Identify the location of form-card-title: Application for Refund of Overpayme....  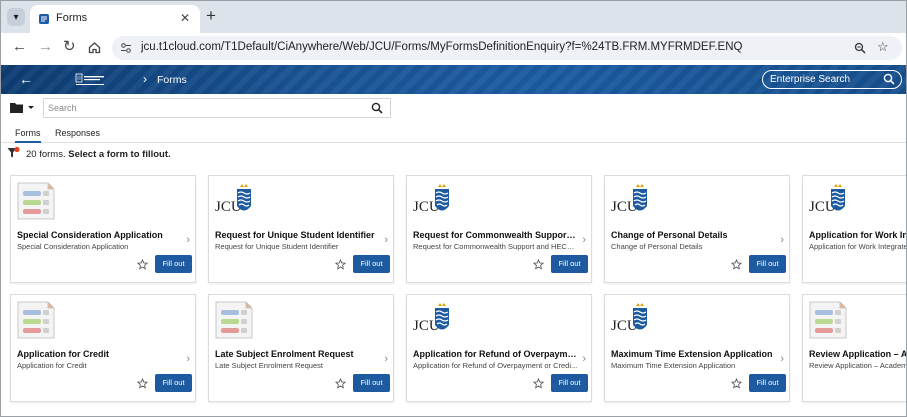
(495, 354).